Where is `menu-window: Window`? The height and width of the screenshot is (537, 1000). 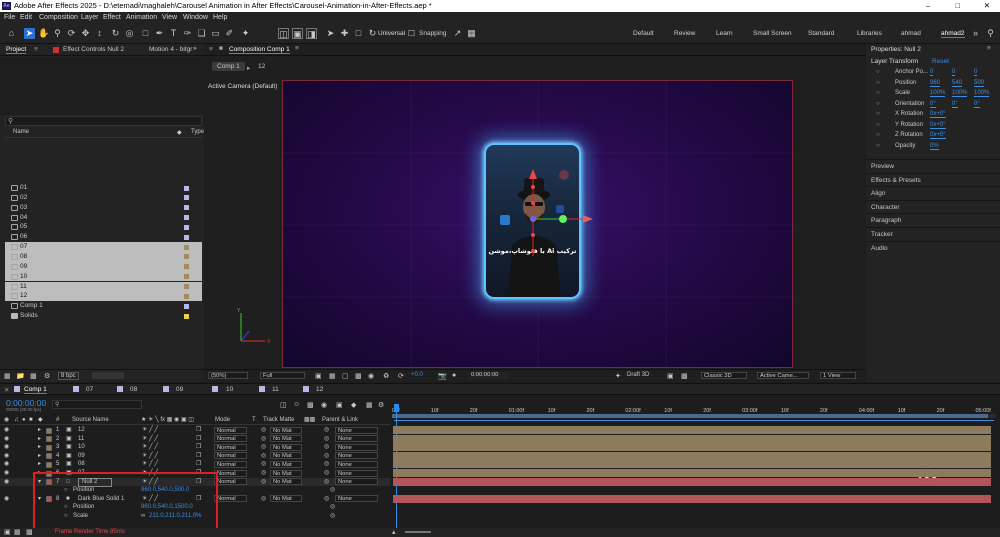 menu-window: Window is located at coordinates (195, 17).